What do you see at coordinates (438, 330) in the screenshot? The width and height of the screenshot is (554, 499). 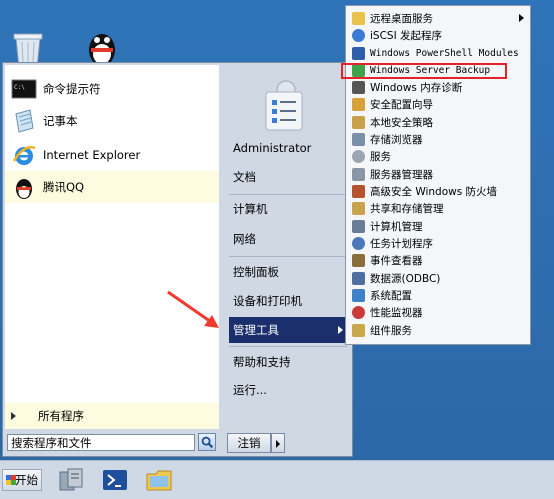 I see `submenu-item-component-services: 组件服务` at bounding box center [438, 330].